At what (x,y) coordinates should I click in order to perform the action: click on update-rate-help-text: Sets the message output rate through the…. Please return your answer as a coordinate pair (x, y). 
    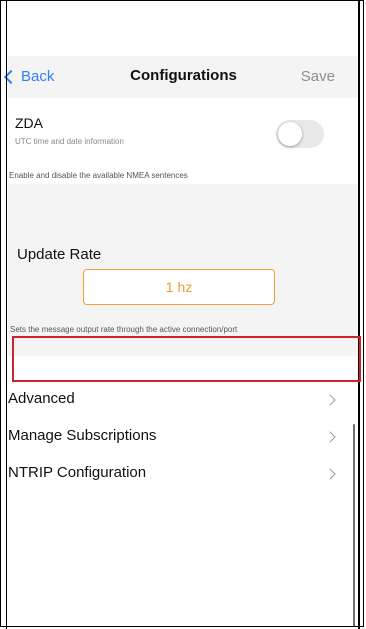
    Looking at the image, I should click on (124, 329).